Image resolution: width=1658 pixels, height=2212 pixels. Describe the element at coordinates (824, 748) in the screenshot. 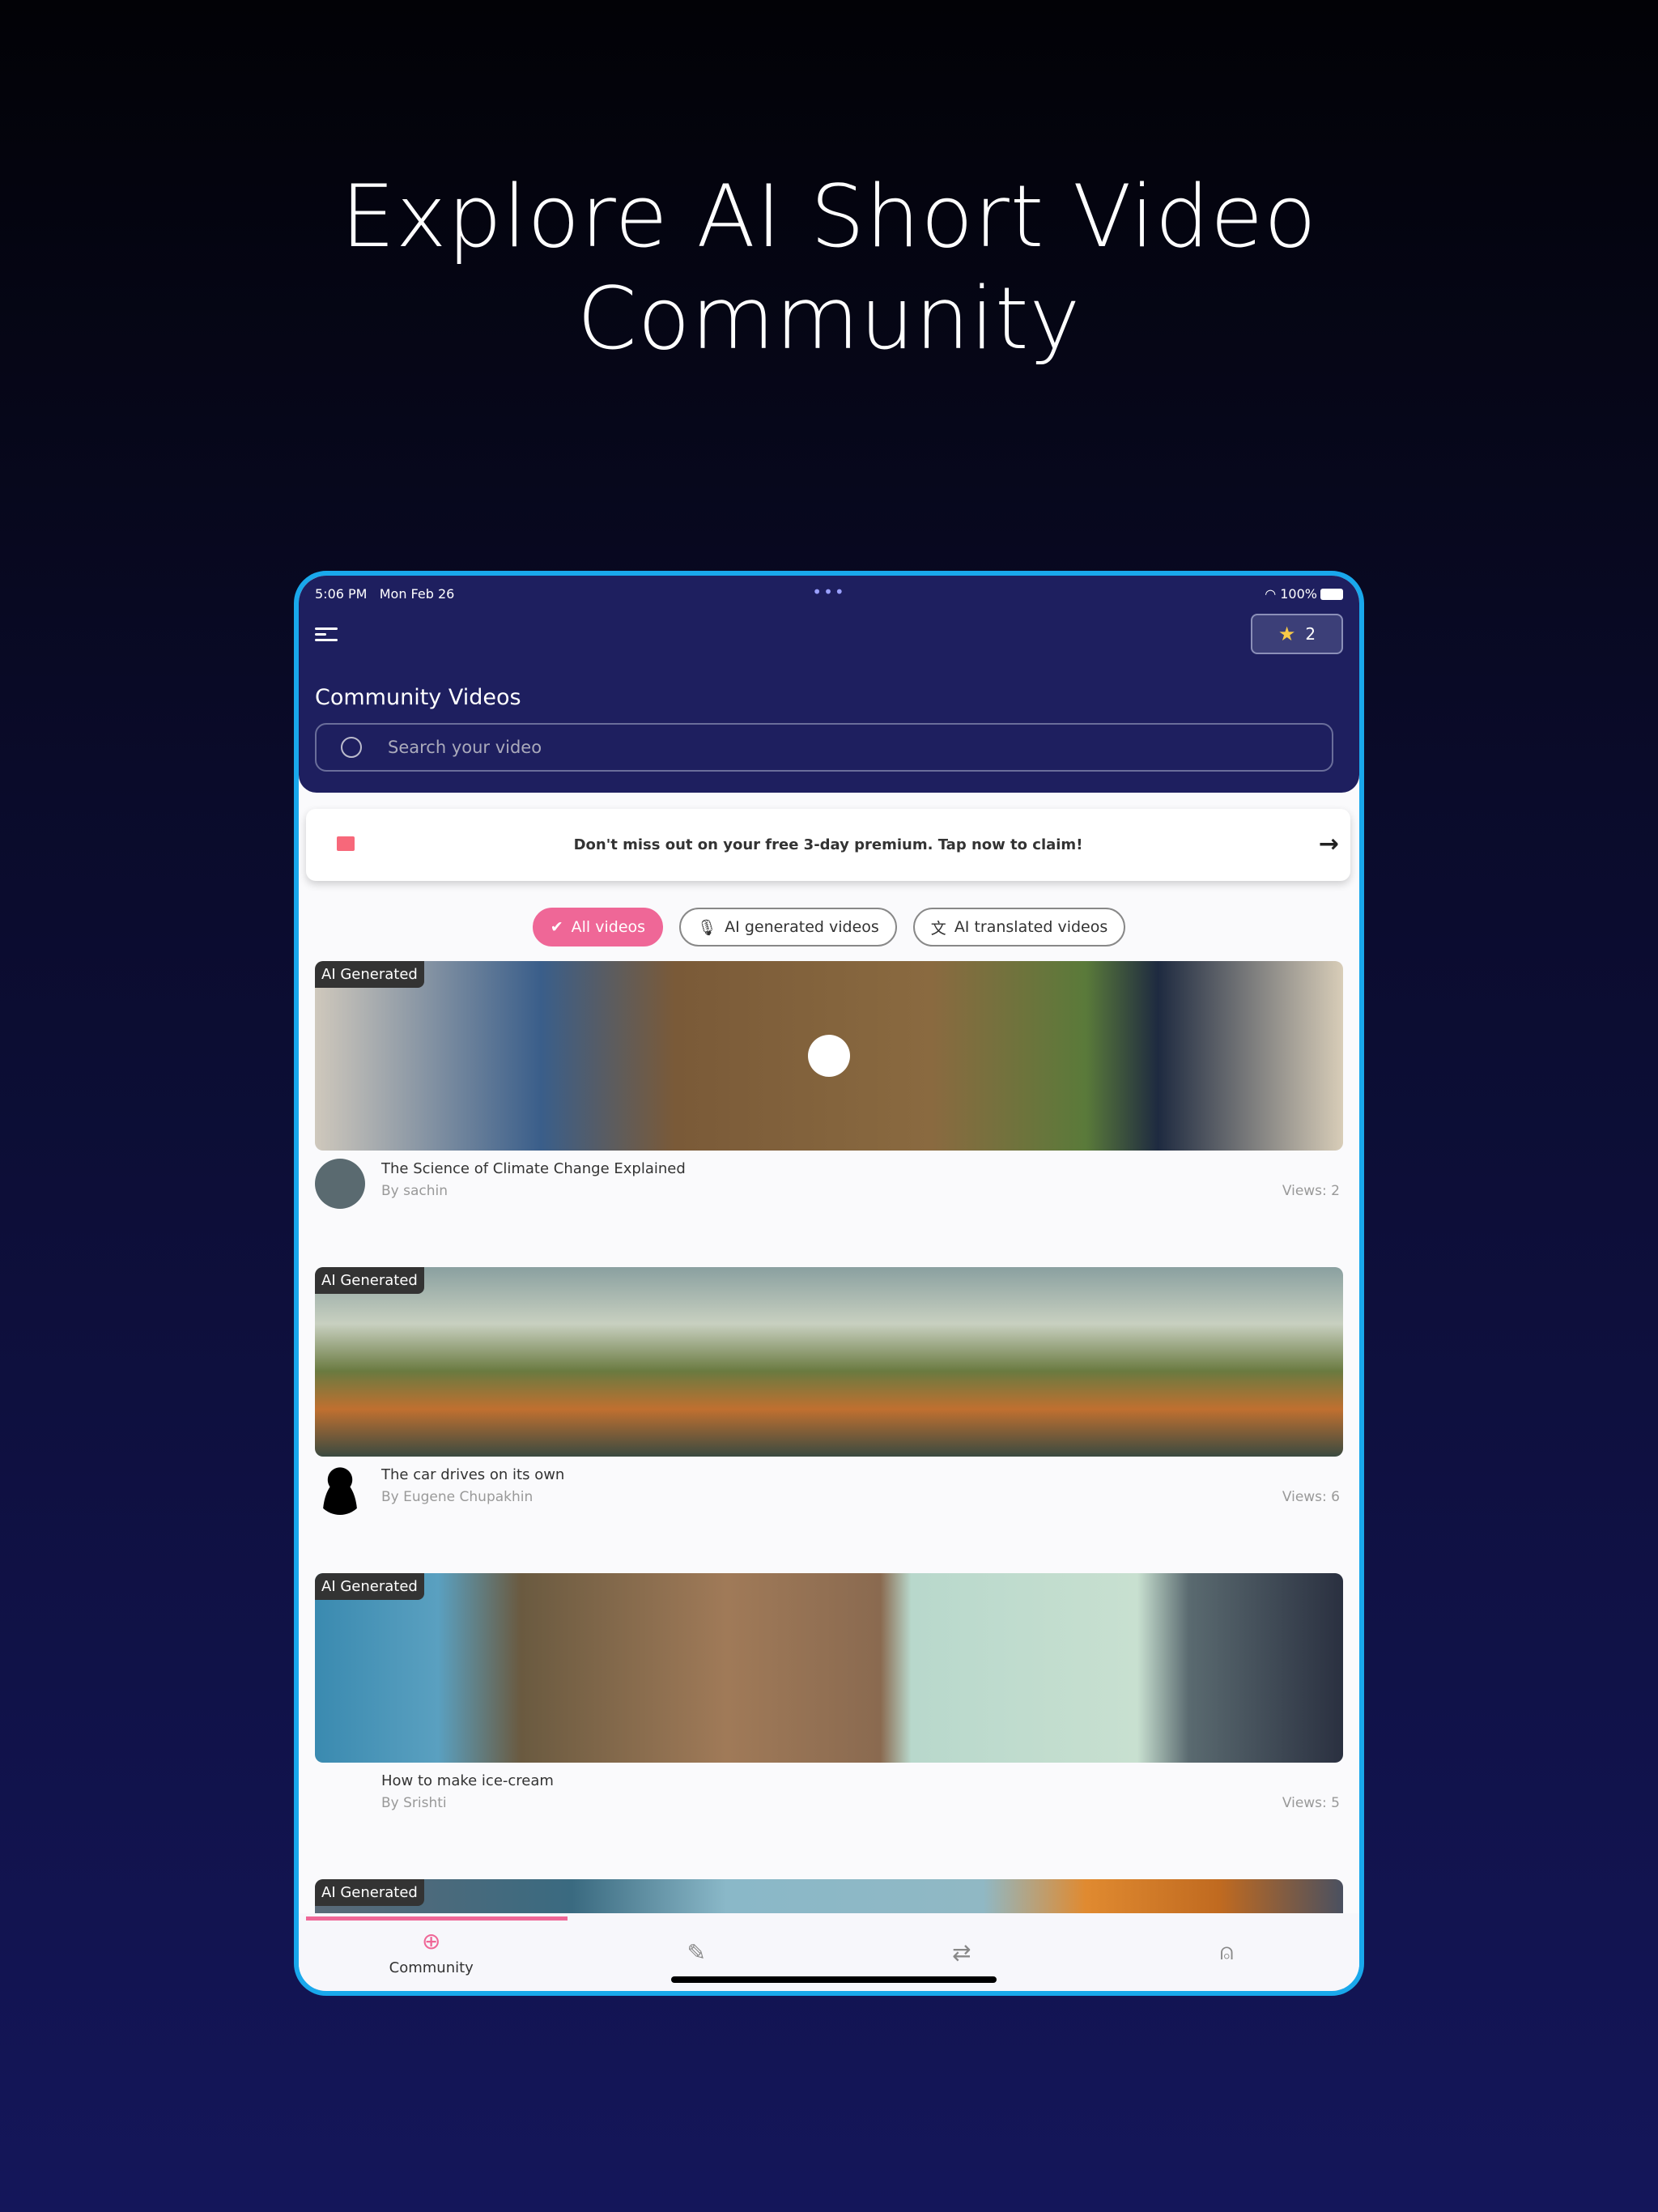

I see `search-input: Search your video` at that location.